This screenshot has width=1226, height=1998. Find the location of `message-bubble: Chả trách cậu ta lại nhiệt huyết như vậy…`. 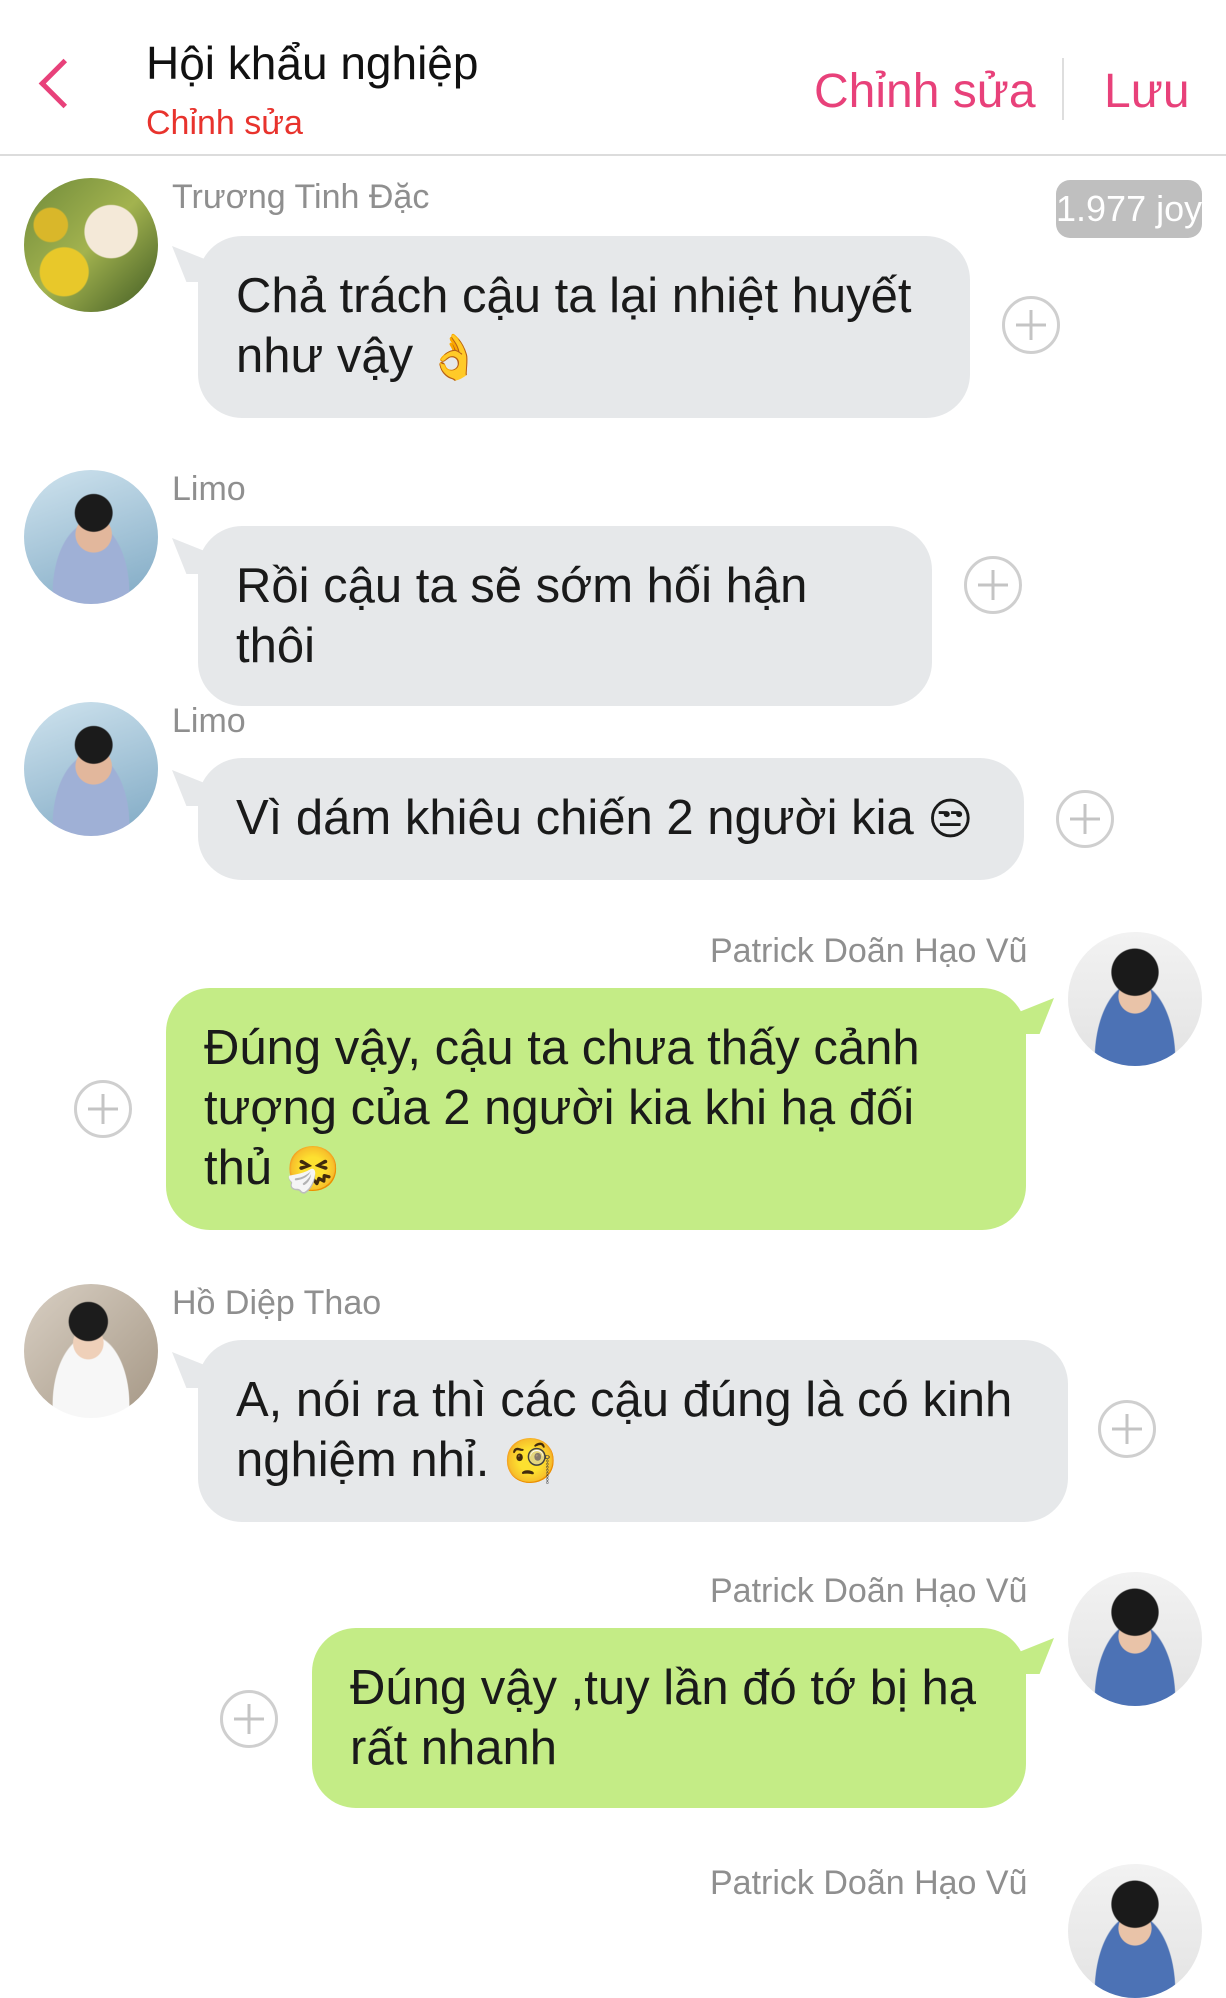

message-bubble: Chả trách cậu ta lại nhiệt huyết như vậy… is located at coordinates (584, 327).